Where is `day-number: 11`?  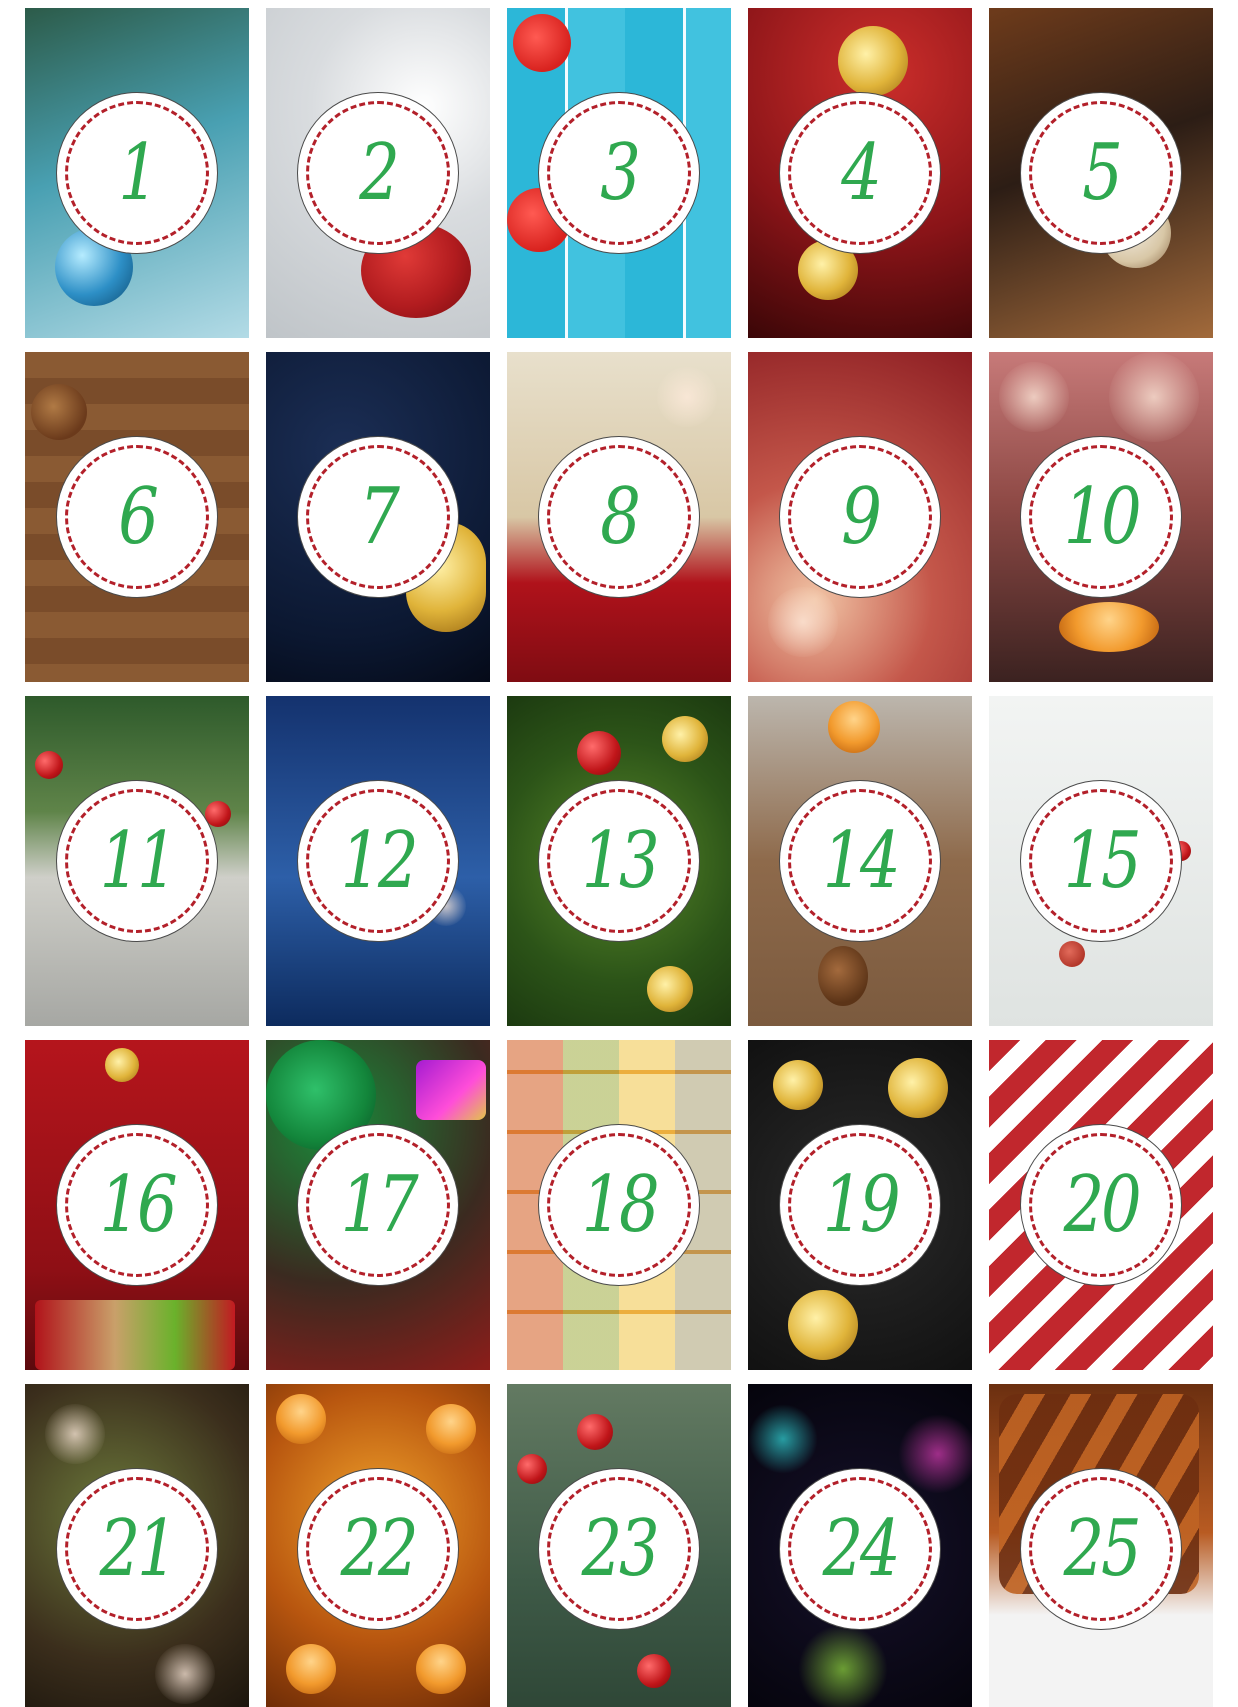 day-number: 11 is located at coordinates (138, 861).